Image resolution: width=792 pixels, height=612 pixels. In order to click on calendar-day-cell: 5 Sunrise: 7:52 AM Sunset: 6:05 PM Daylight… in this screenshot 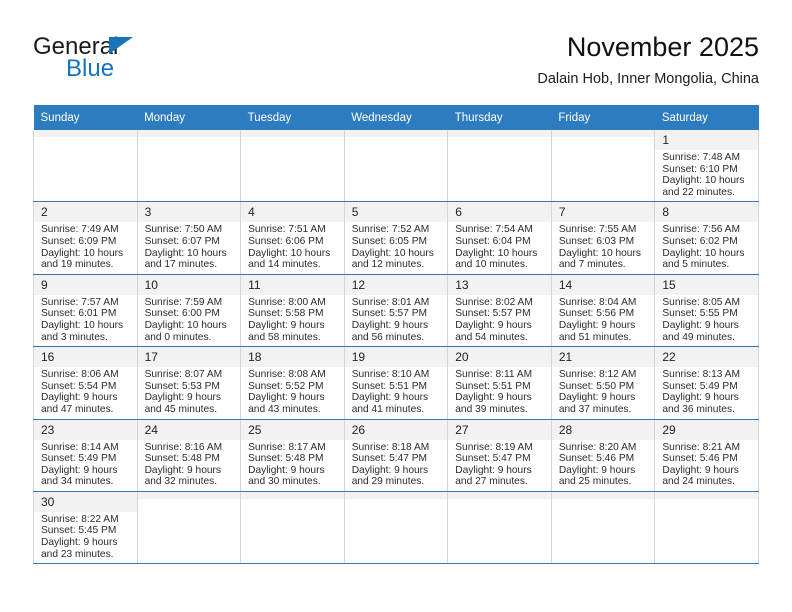, I will do `click(396, 238)`.